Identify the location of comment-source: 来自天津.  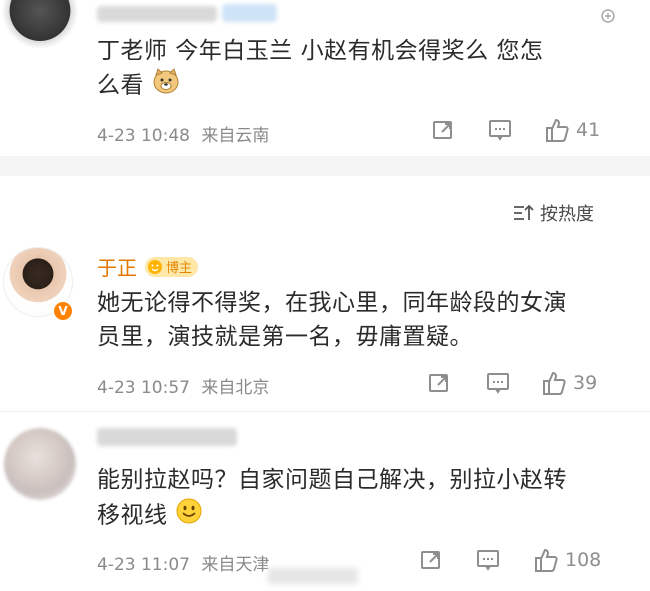
(235, 565).